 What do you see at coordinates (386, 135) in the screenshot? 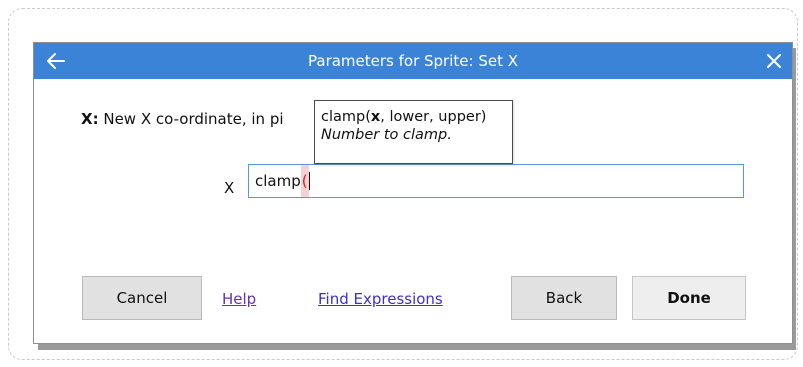
I see `tooltip-doc: Number to clamp.` at bounding box center [386, 135].